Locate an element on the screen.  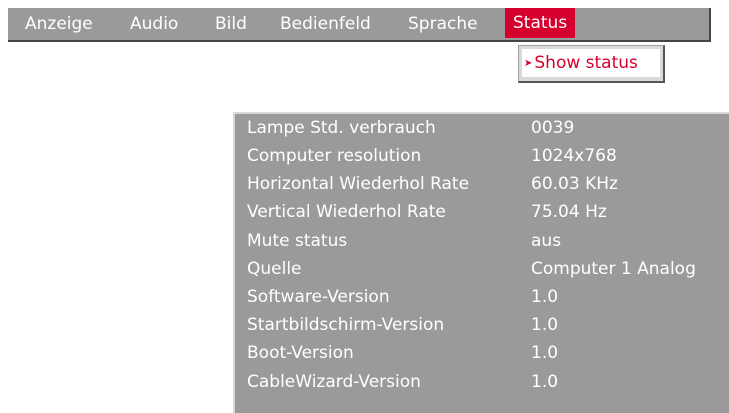
status-row-vertical-rate: Vertical Wiederhol Rate 75.04 Hz is located at coordinates (482, 212).